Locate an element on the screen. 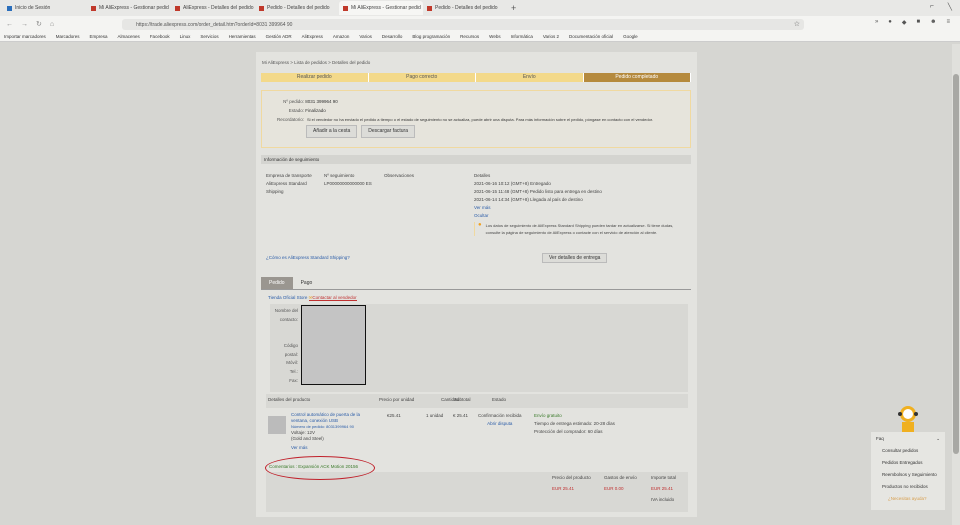  help-item: Pedidos Entregados is located at coordinates (908, 463).